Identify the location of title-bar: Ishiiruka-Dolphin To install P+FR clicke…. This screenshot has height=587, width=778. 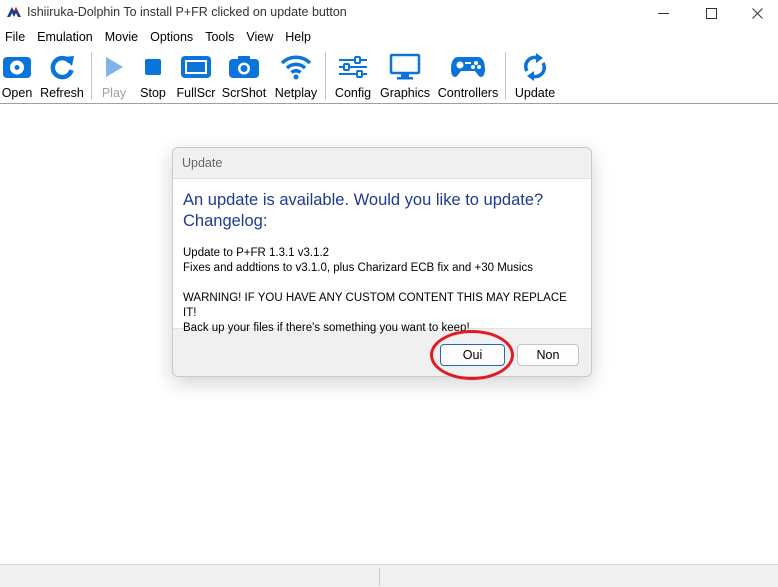
(389, 13).